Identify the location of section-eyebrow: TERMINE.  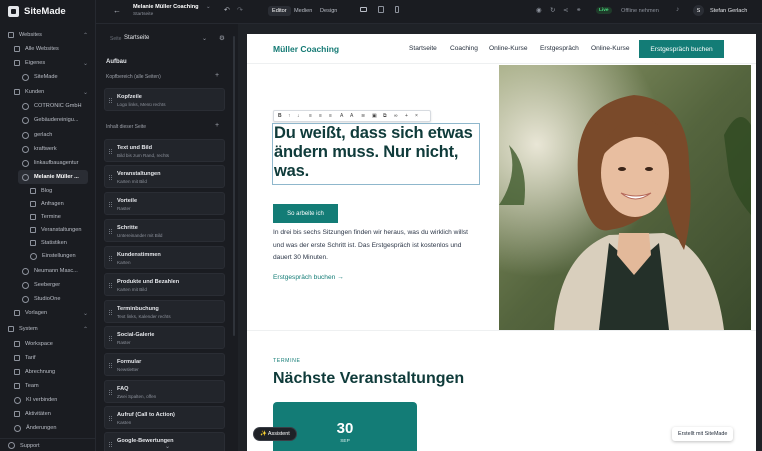
(287, 361).